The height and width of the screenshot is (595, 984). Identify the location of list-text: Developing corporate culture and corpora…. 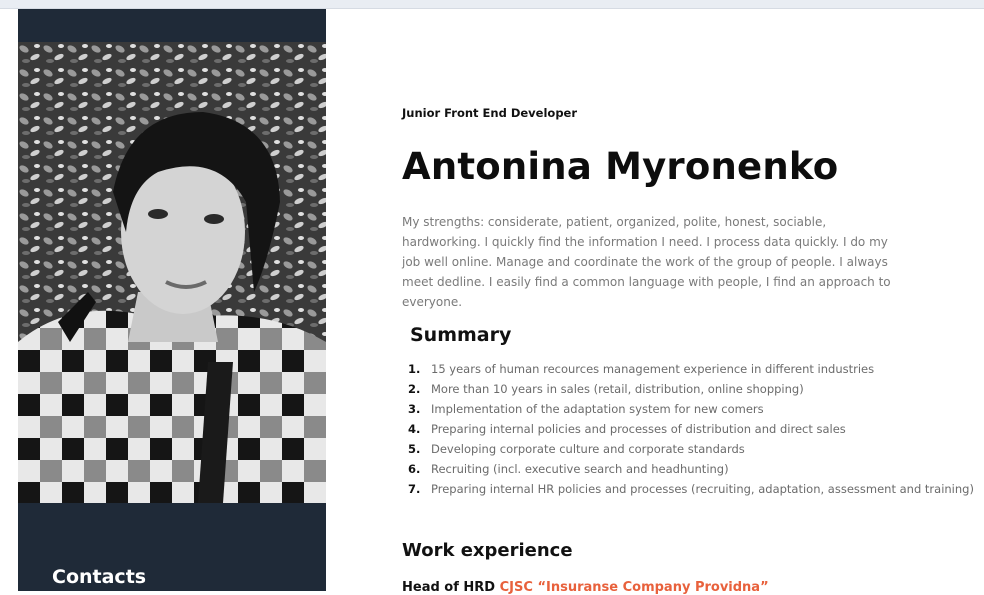
(588, 449).